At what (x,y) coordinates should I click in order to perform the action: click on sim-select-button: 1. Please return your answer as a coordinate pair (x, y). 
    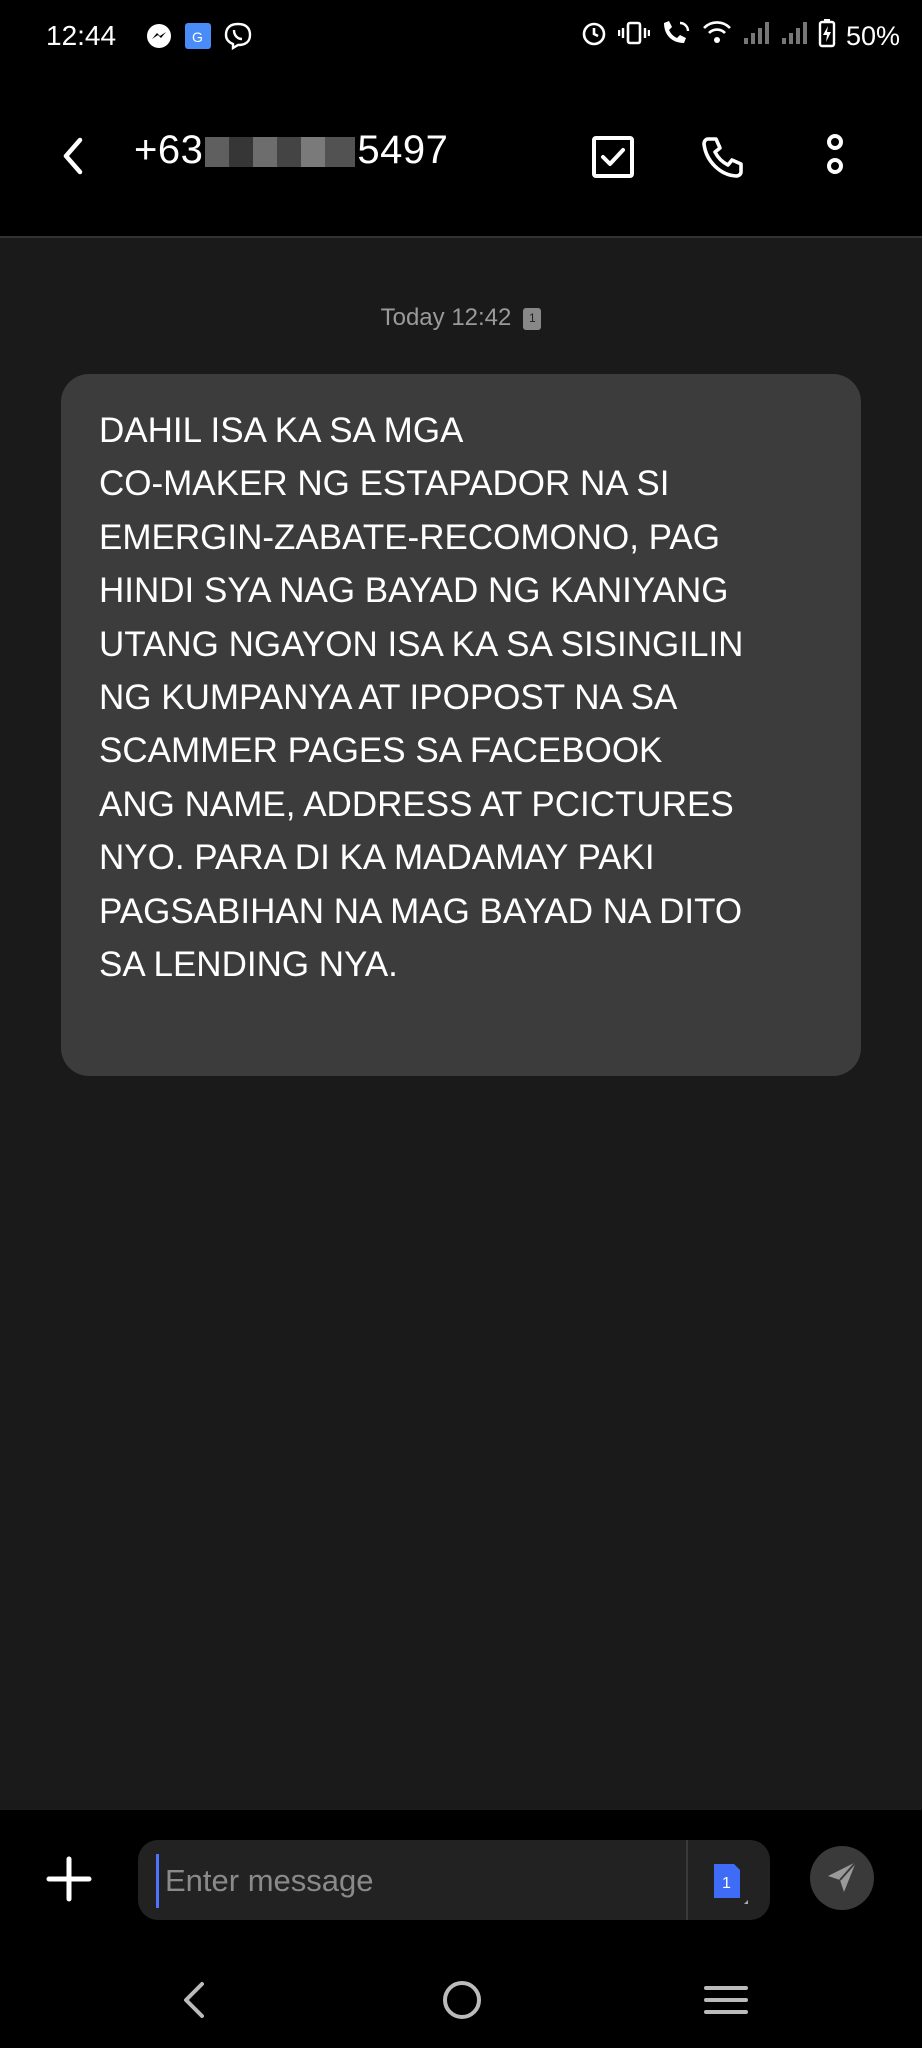
    Looking at the image, I should click on (728, 1884).